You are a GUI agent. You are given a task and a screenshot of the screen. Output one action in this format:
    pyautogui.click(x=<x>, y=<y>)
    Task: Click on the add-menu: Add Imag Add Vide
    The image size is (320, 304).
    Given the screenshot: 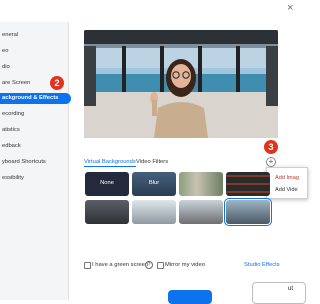 What is the action you would take?
    pyautogui.click(x=287, y=183)
    